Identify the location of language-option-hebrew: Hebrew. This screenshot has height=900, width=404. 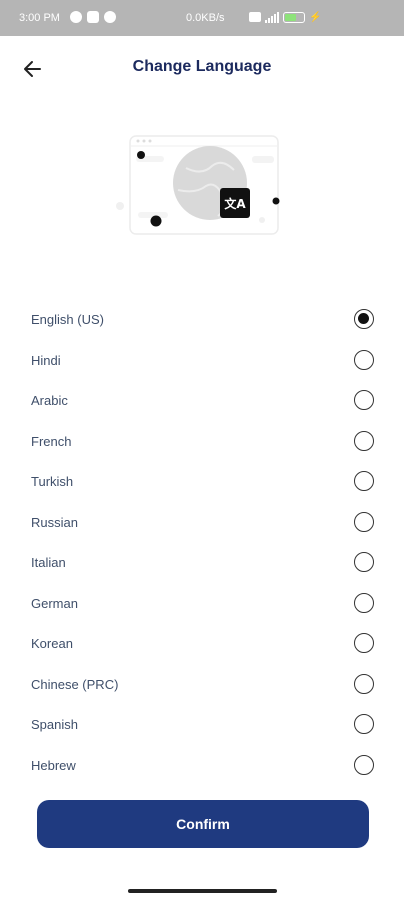
(202, 766).